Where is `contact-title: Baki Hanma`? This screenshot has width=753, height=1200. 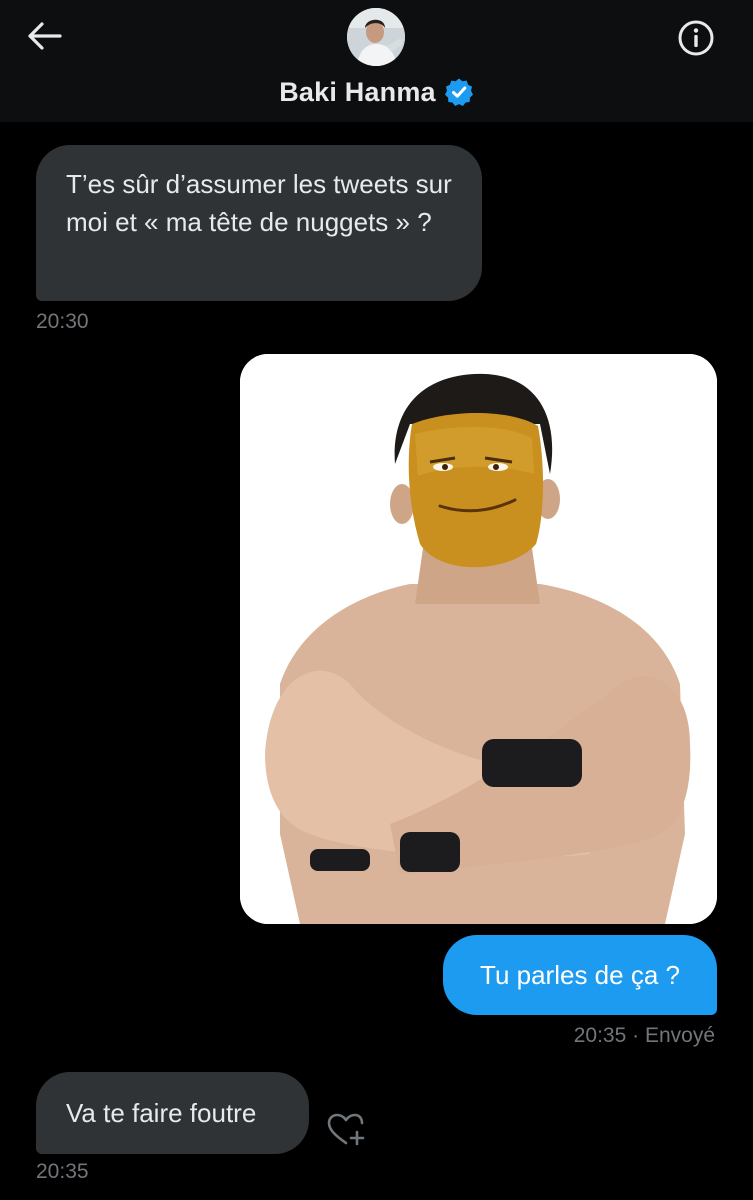 contact-title: Baki Hanma is located at coordinates (376, 92).